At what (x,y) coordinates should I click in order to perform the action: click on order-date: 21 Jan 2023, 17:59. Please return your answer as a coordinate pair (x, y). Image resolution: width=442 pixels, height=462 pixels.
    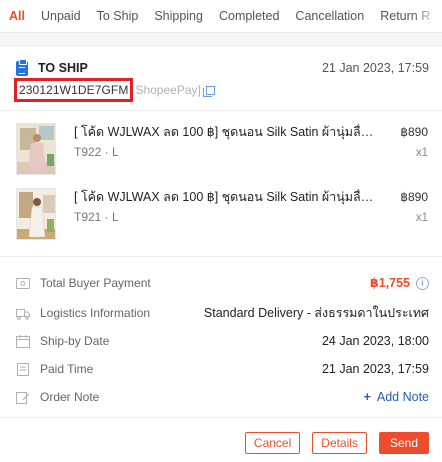
    Looking at the image, I should click on (375, 68).